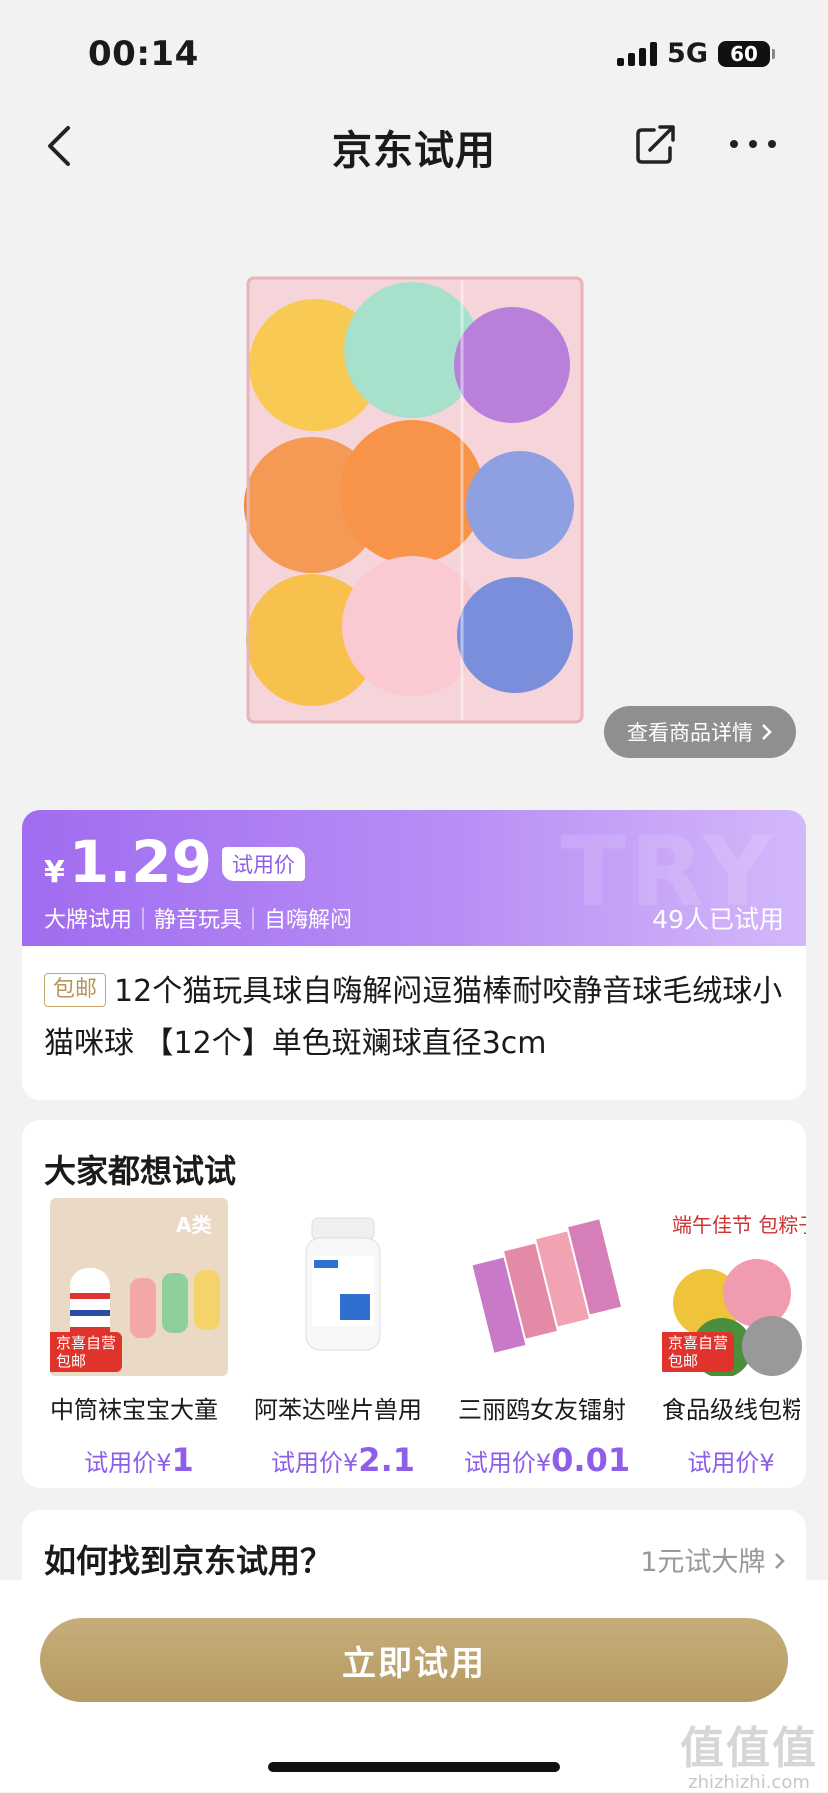 The height and width of the screenshot is (1793, 828). What do you see at coordinates (687, 53) in the screenshot?
I see `network-type: 5G` at bounding box center [687, 53].